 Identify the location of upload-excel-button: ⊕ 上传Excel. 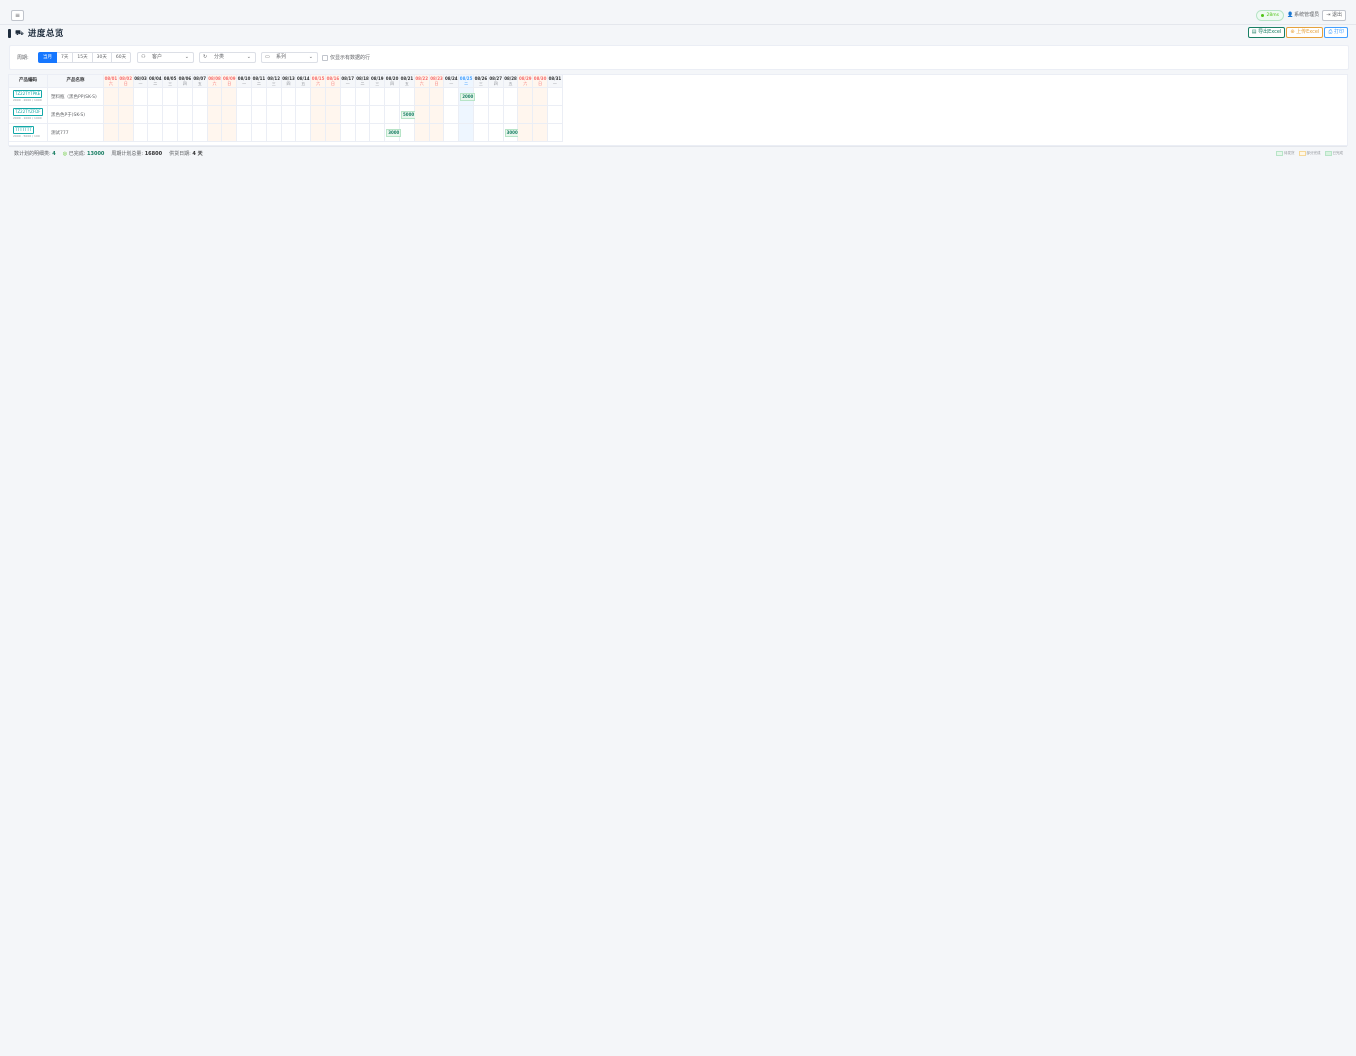
(1305, 32).